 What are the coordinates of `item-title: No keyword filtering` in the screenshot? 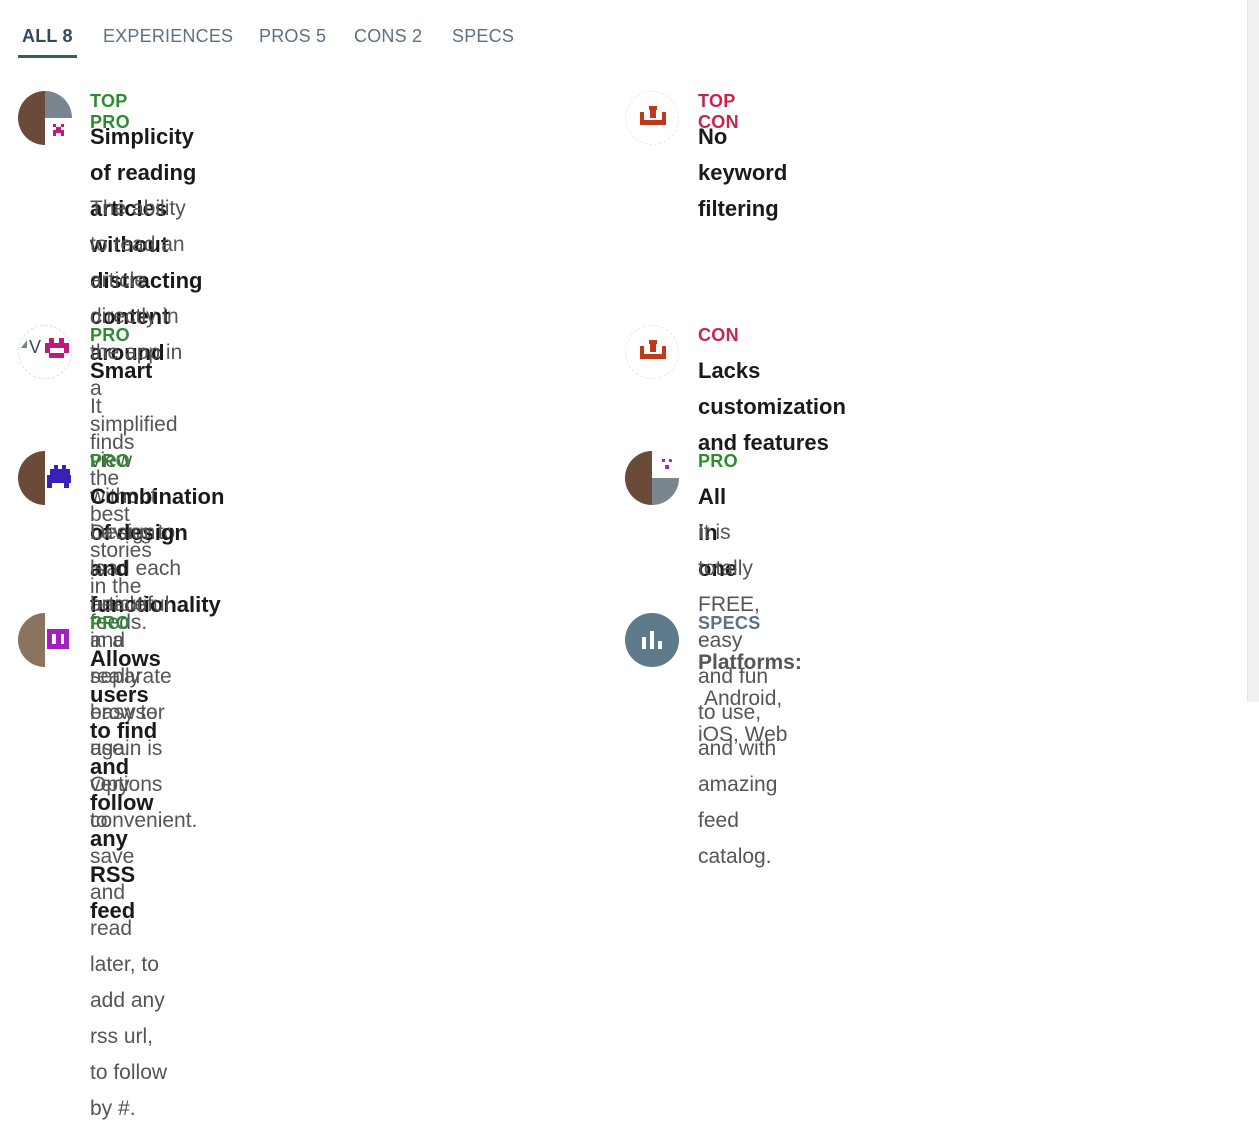 It's located at (742, 173).